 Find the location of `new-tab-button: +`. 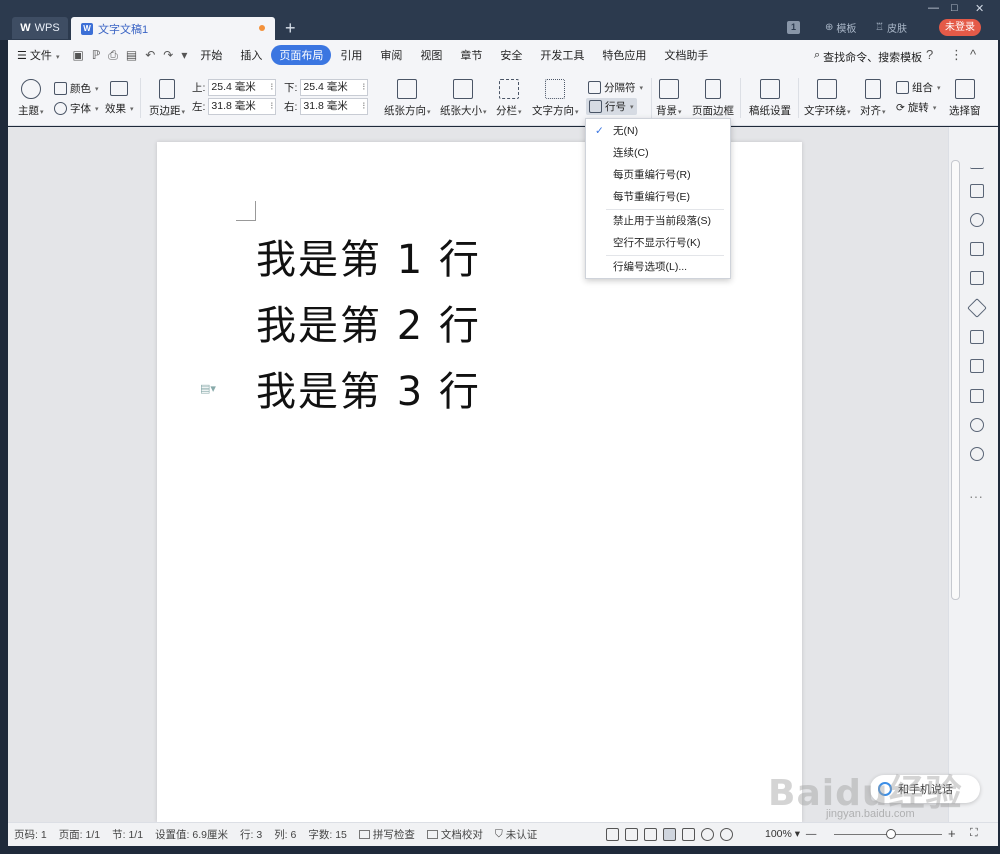

new-tab-button: + is located at coordinates (290, 28).